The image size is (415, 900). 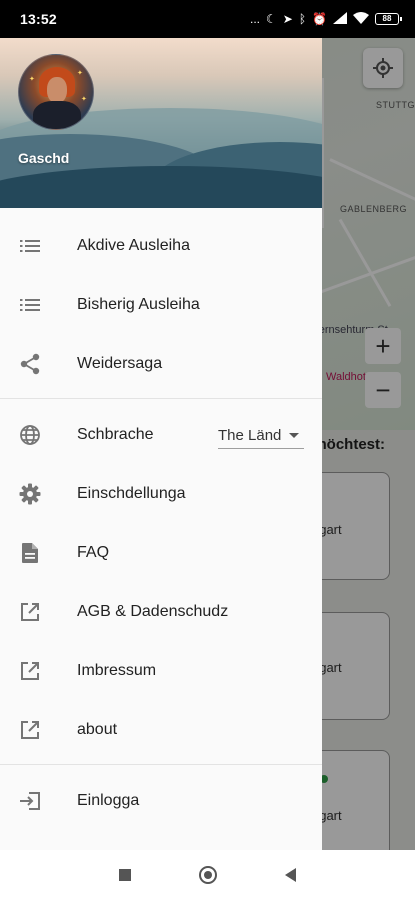 I want to click on status-time: 13:52, so click(x=38, y=19).